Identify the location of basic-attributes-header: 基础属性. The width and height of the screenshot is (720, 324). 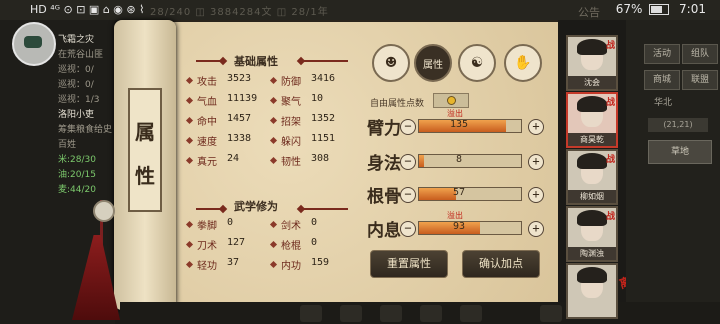
(256, 61).